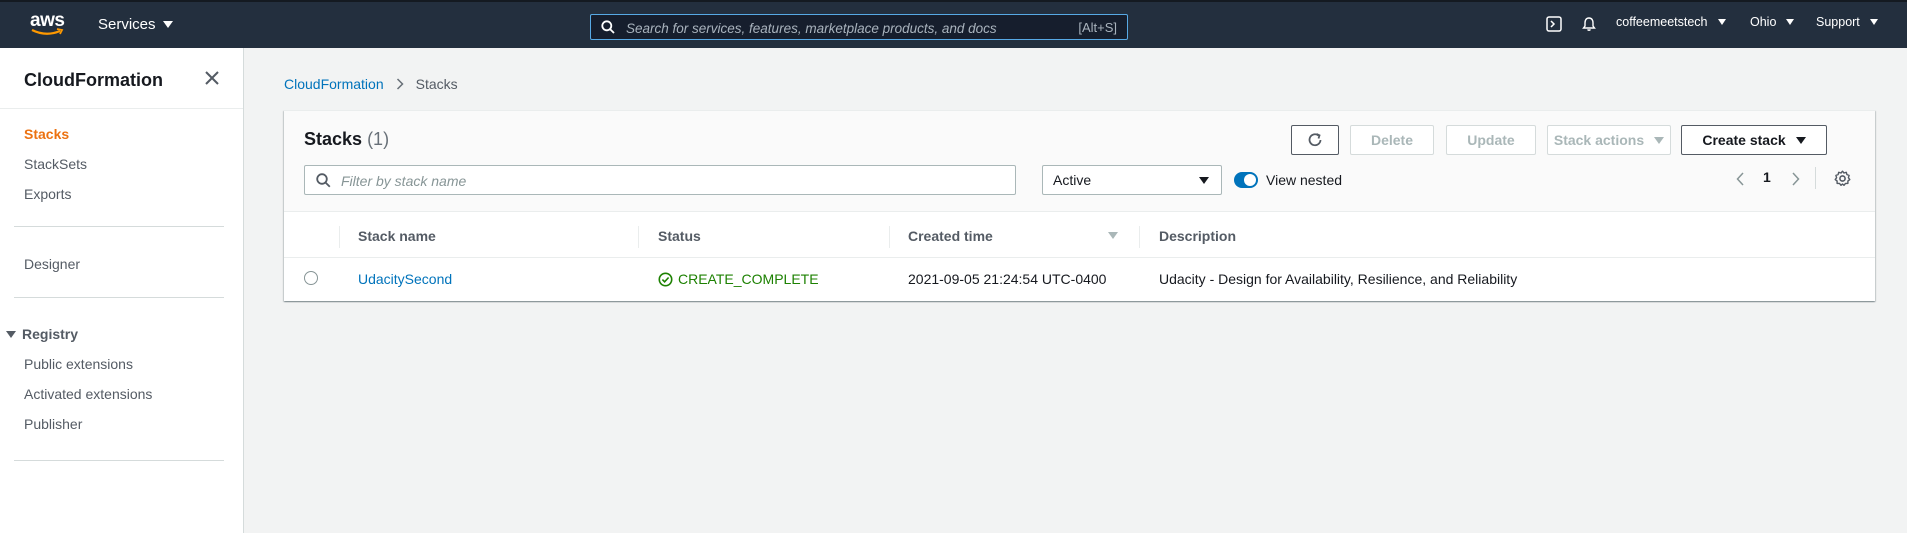 The width and height of the screenshot is (1907, 533). Describe the element at coordinates (212, 78) in the screenshot. I see `close-icon` at that location.